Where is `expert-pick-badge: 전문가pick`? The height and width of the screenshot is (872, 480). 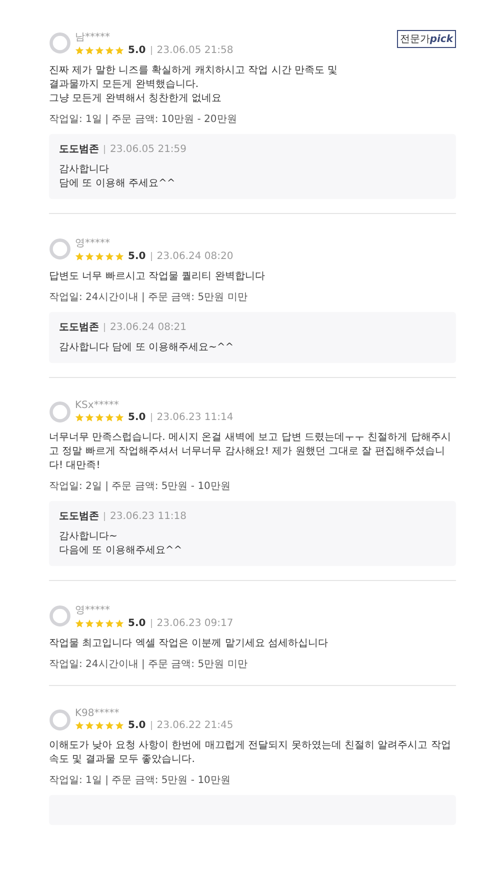
expert-pick-badge: 전문가pick is located at coordinates (426, 39).